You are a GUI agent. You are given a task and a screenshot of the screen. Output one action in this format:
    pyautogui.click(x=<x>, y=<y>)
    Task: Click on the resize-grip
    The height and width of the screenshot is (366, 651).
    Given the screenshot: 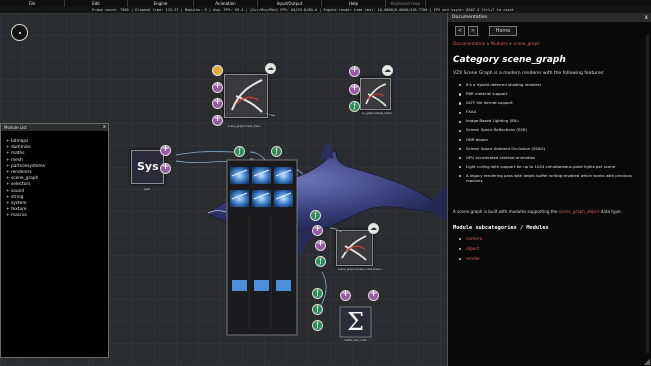 What is the action you would take?
    pyautogui.click(x=647, y=362)
    